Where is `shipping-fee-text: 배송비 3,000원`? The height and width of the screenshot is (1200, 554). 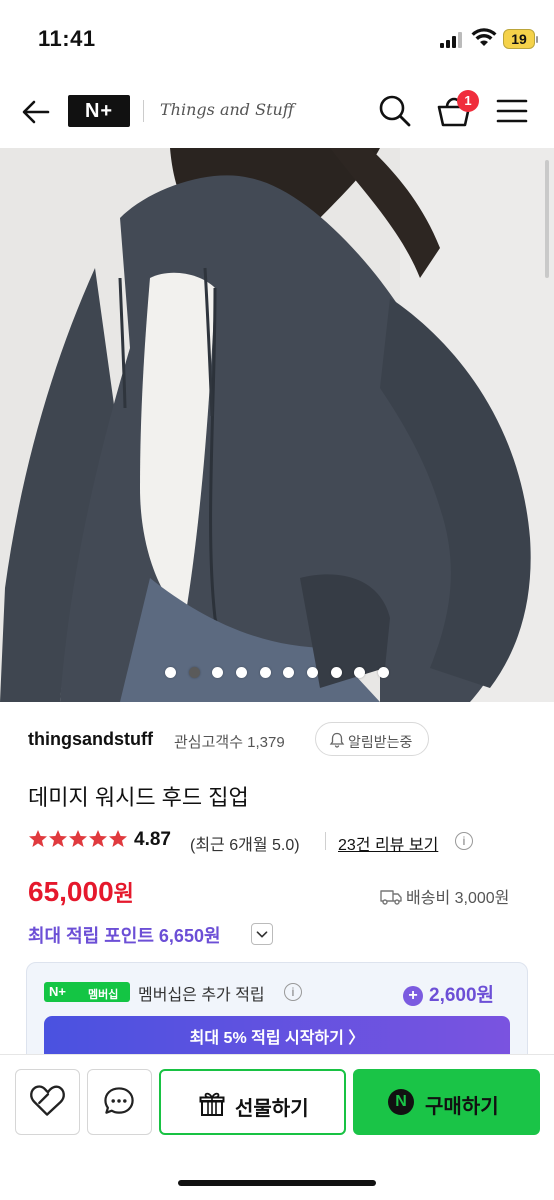 shipping-fee-text: 배송비 3,000원 is located at coordinates (458, 898).